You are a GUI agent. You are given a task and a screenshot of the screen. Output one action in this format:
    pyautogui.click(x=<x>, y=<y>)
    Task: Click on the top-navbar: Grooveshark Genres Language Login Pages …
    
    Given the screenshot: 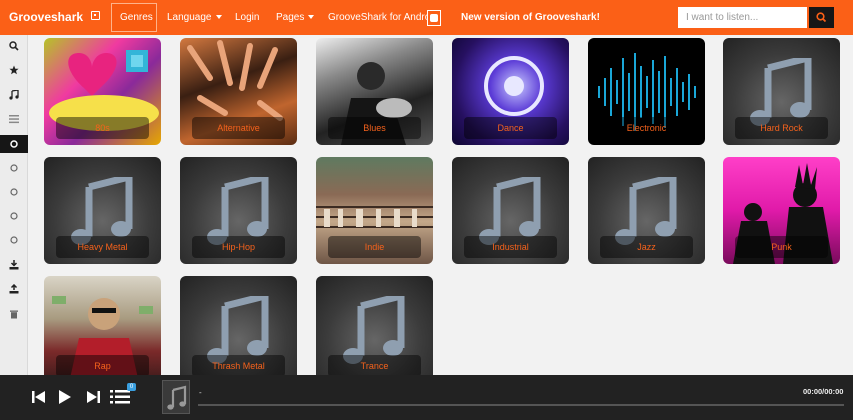 What is the action you would take?
    pyautogui.click(x=426, y=17)
    